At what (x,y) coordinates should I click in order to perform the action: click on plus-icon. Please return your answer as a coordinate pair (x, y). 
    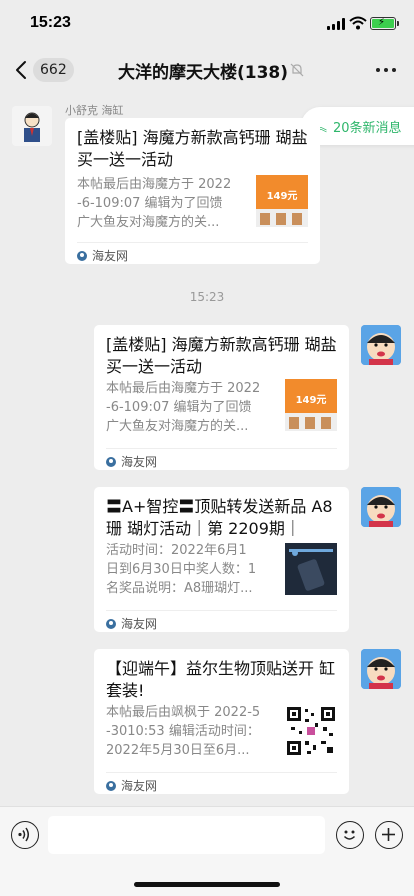
    Looking at the image, I should click on (388, 834).